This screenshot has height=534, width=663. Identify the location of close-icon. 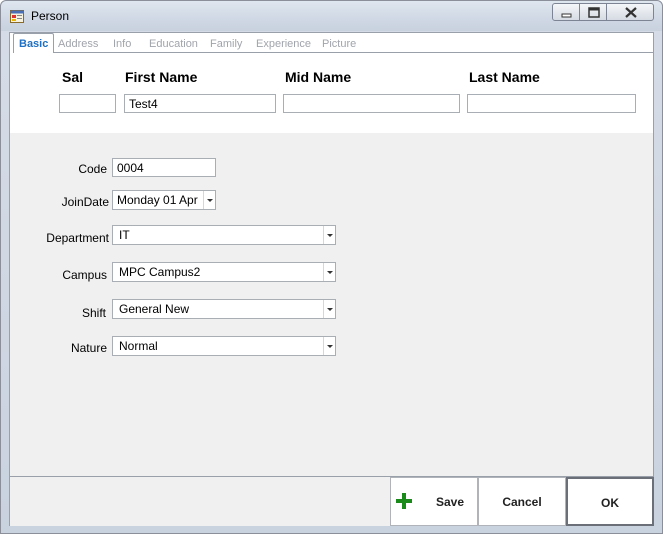
(631, 12).